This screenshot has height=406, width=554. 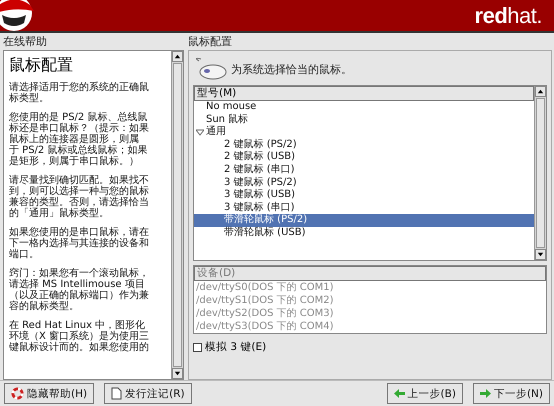 I want to click on release-notes-button: 发行注记(R), so click(x=148, y=393).